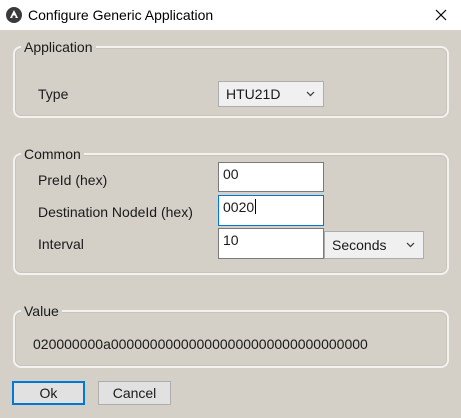 Image resolution: width=461 pixels, height=418 pixels. Describe the element at coordinates (58, 47) in the screenshot. I see `application-legend: Application` at that location.